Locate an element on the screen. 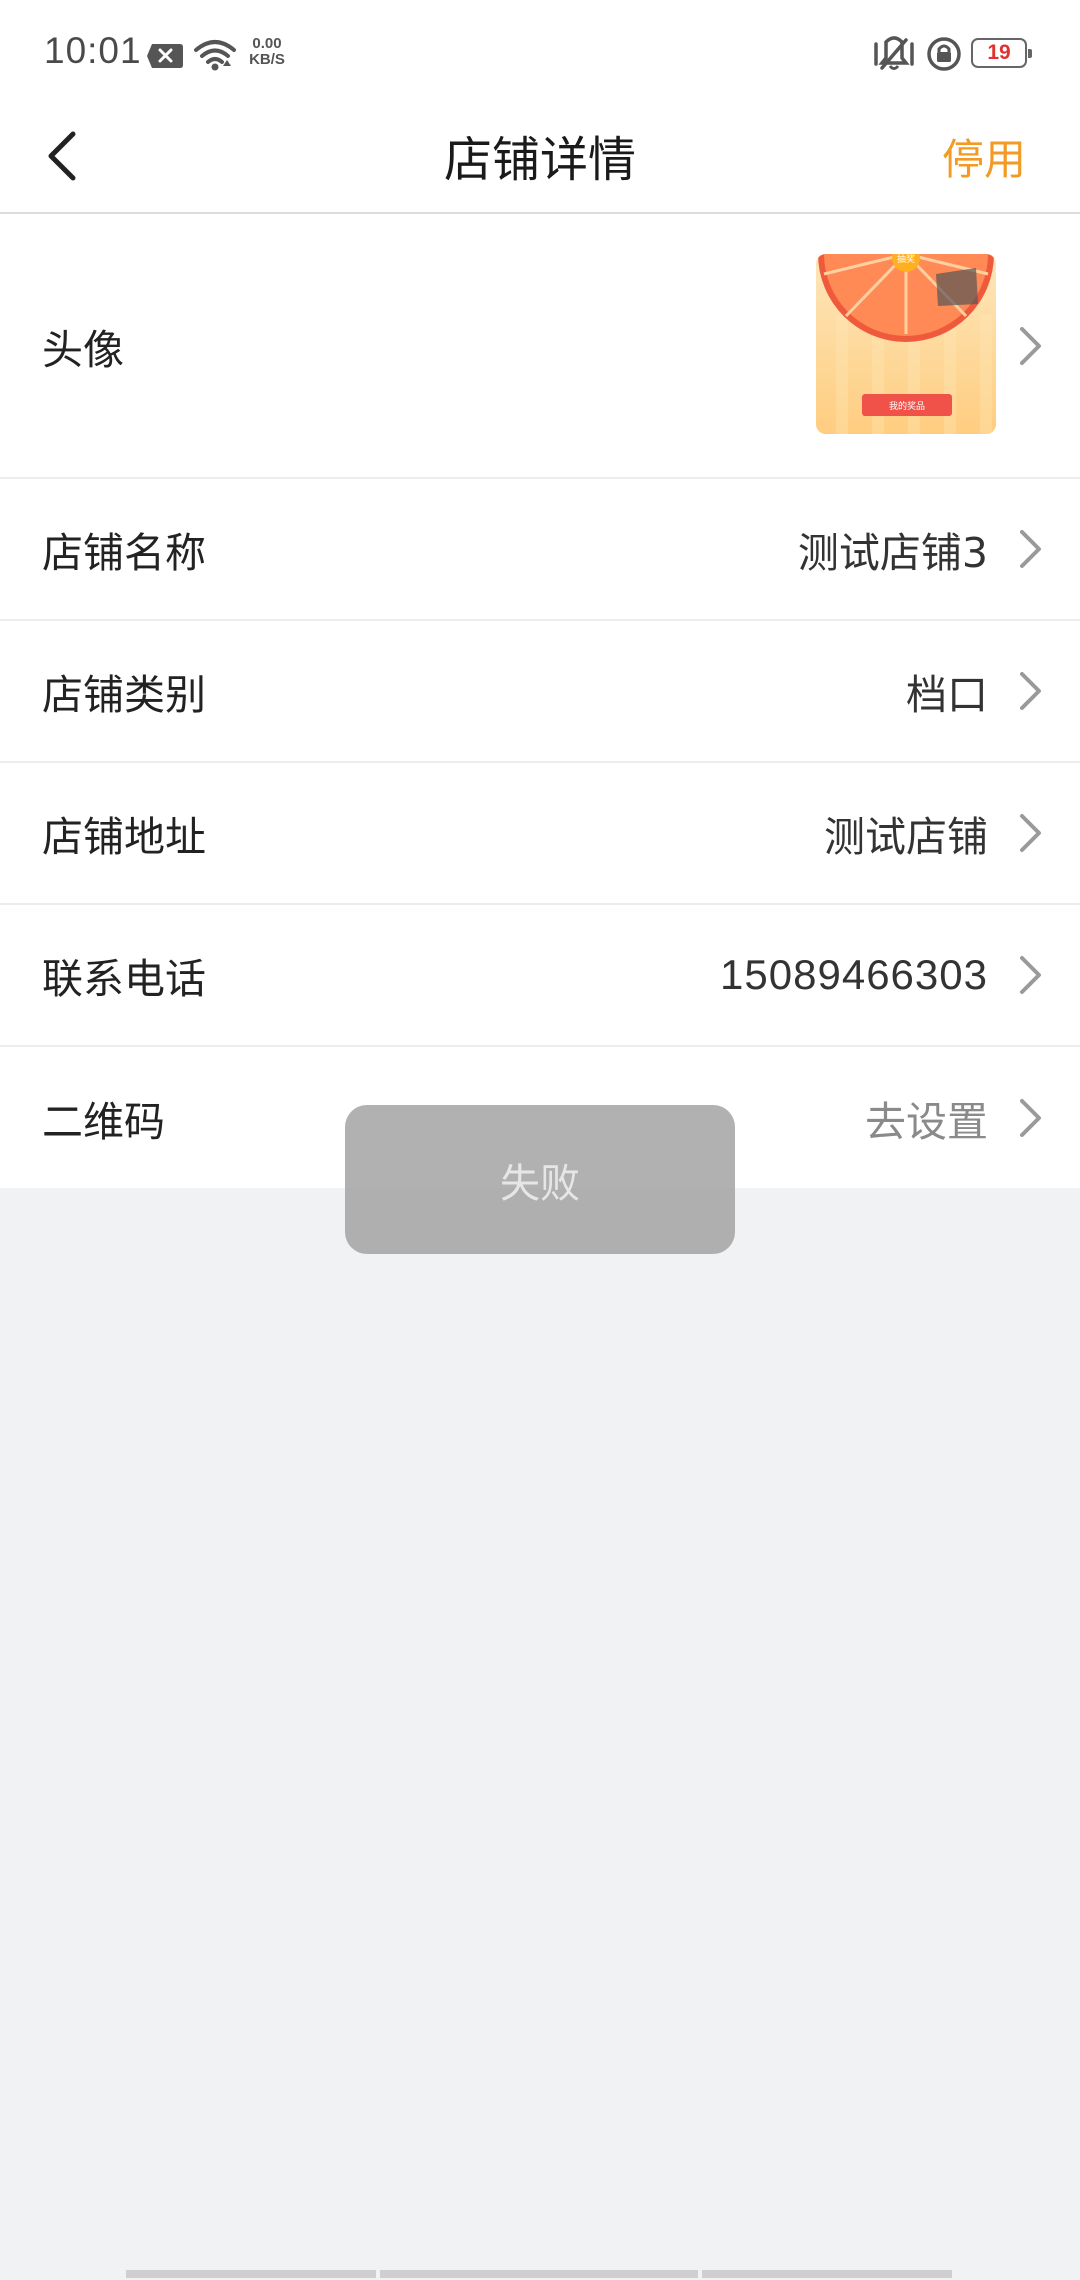 The height and width of the screenshot is (2280, 1080). bottom-indicator is located at coordinates (541, 2275).